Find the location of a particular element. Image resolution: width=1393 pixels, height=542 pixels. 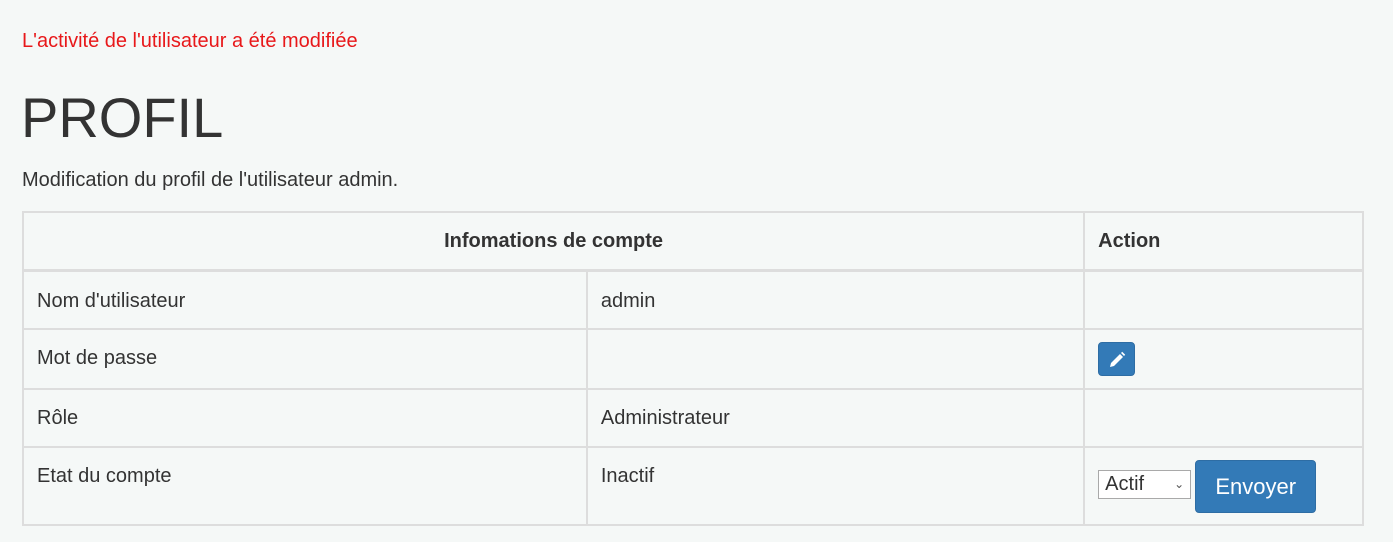

chevron-down-icon: ⌄ is located at coordinates (1179, 483).